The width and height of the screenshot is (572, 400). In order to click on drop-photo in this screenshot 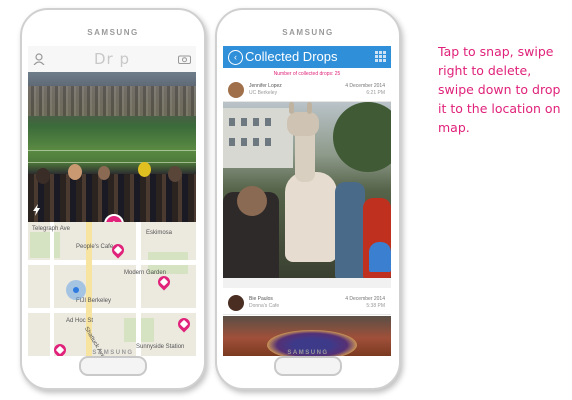, I will do `click(307, 190)`.